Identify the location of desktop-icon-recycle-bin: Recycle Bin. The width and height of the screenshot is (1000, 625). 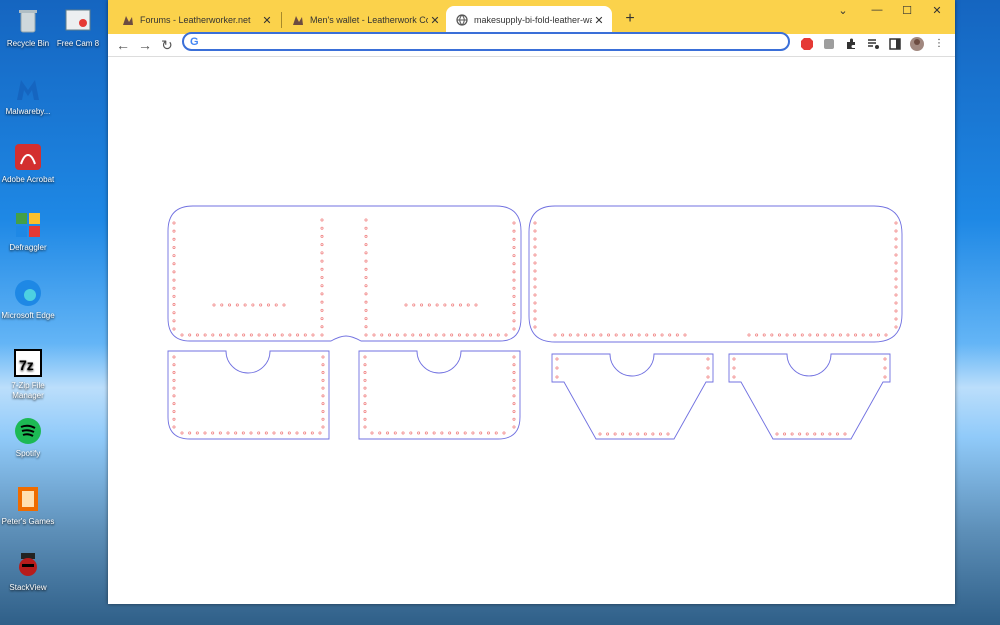
(28, 27).